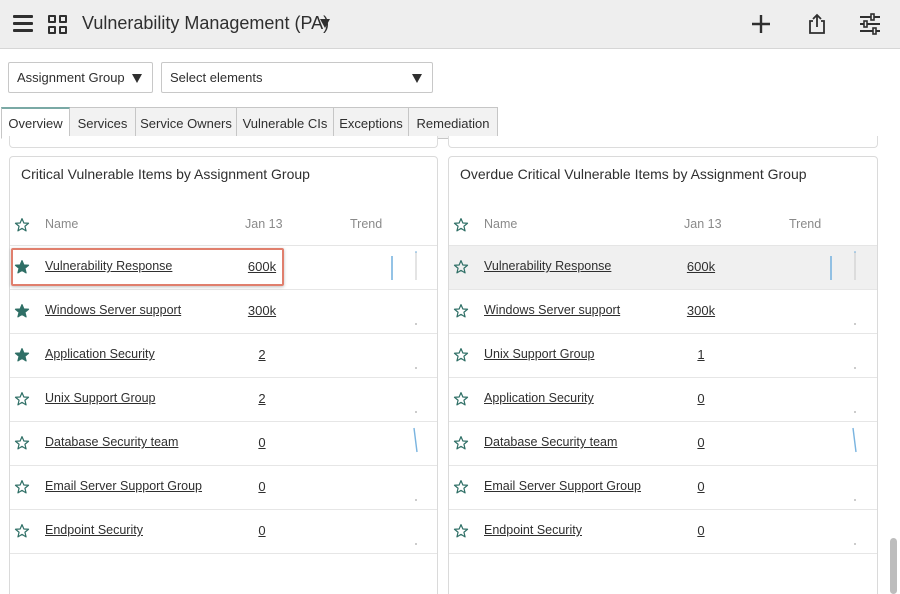  What do you see at coordinates (35, 123) in the screenshot?
I see `tab-overview: Overview` at bounding box center [35, 123].